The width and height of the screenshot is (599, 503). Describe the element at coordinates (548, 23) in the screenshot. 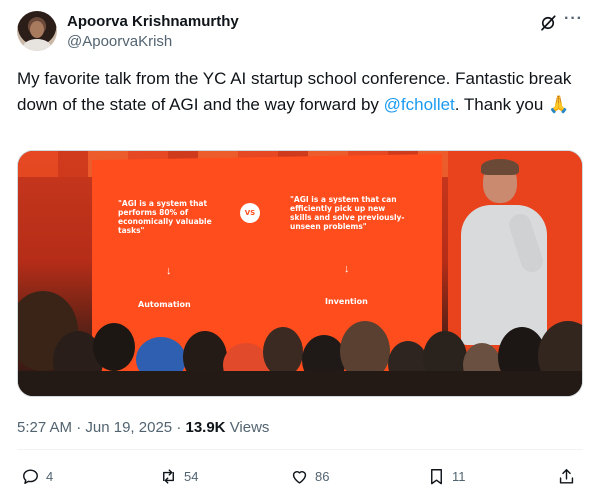

I see `grok-icon` at that location.